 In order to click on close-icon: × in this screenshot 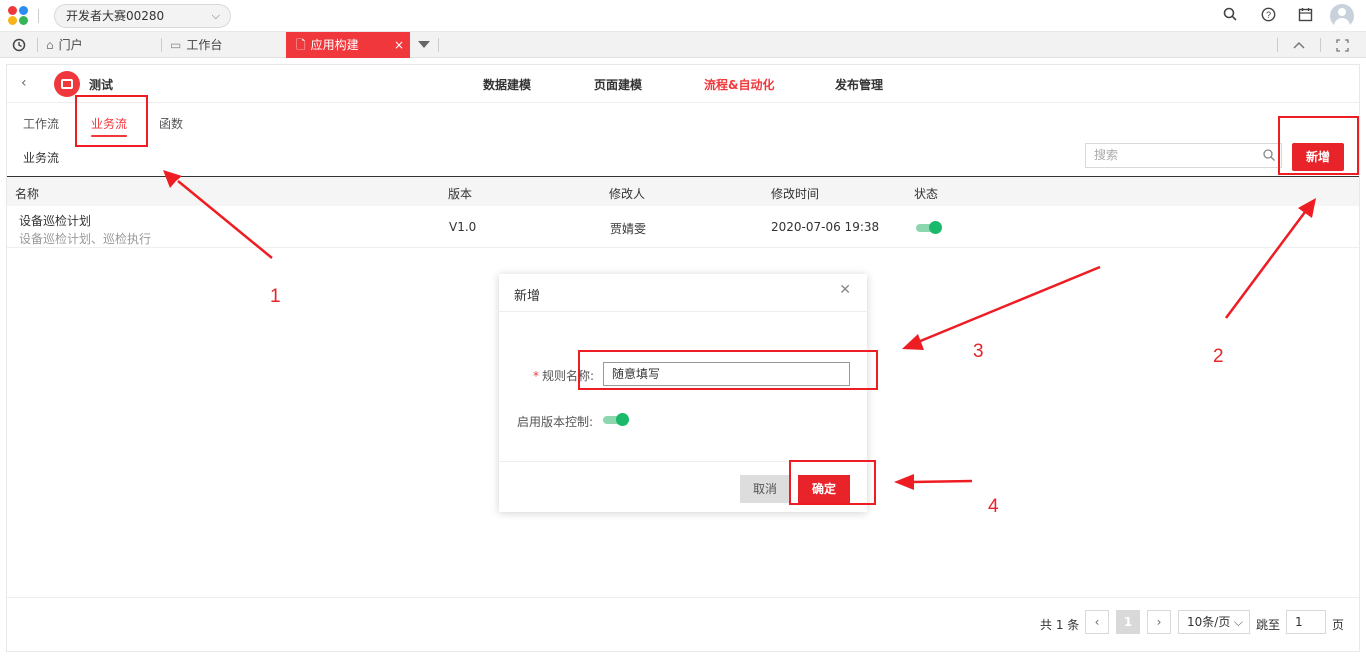, I will do `click(399, 45)`.